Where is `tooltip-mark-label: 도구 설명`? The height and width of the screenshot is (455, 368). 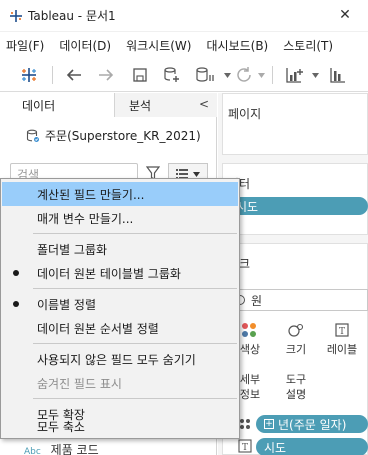
tooltip-mark-label: 도구 설명 is located at coordinates (296, 387).